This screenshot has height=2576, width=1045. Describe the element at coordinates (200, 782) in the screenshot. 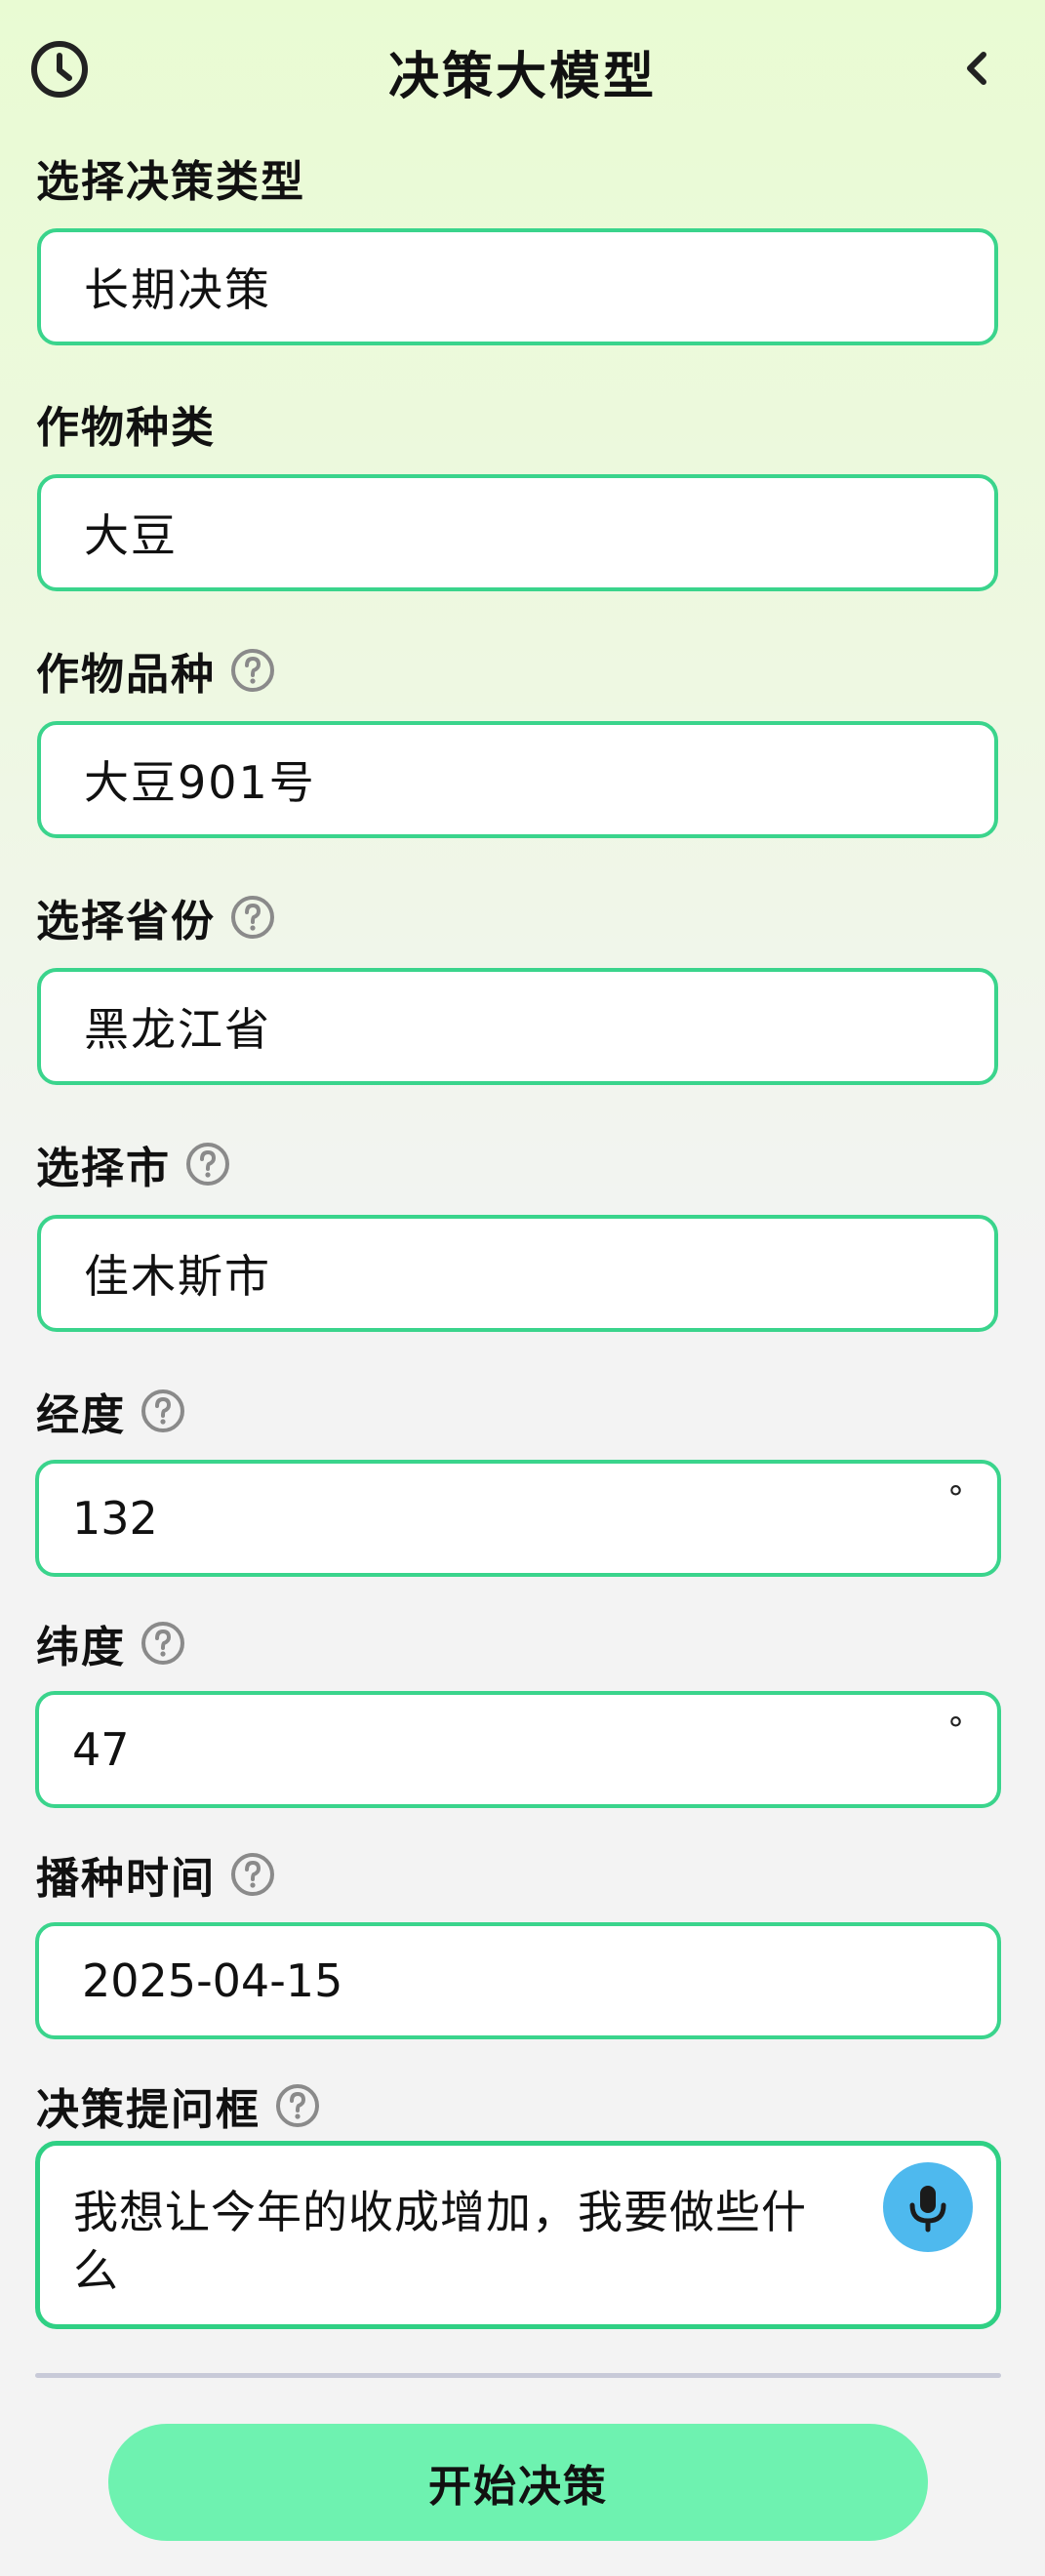

I see `crop-variety-value: 大豆901号` at that location.